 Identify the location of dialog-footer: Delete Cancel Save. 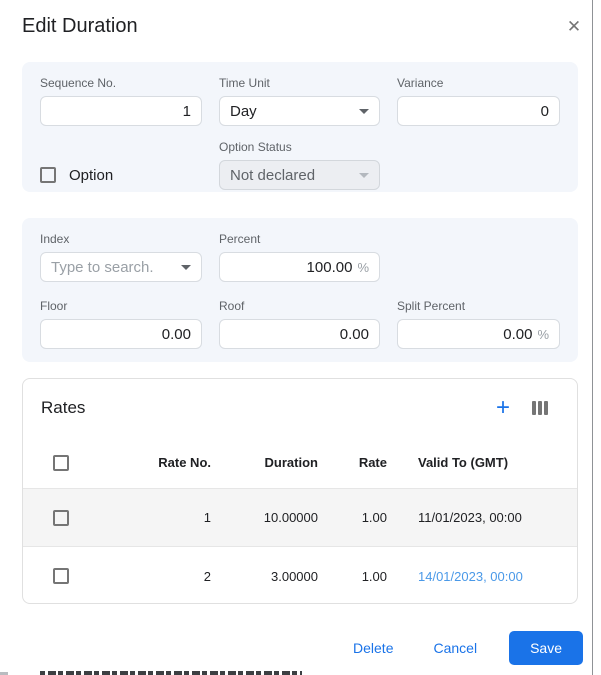
(302, 648).